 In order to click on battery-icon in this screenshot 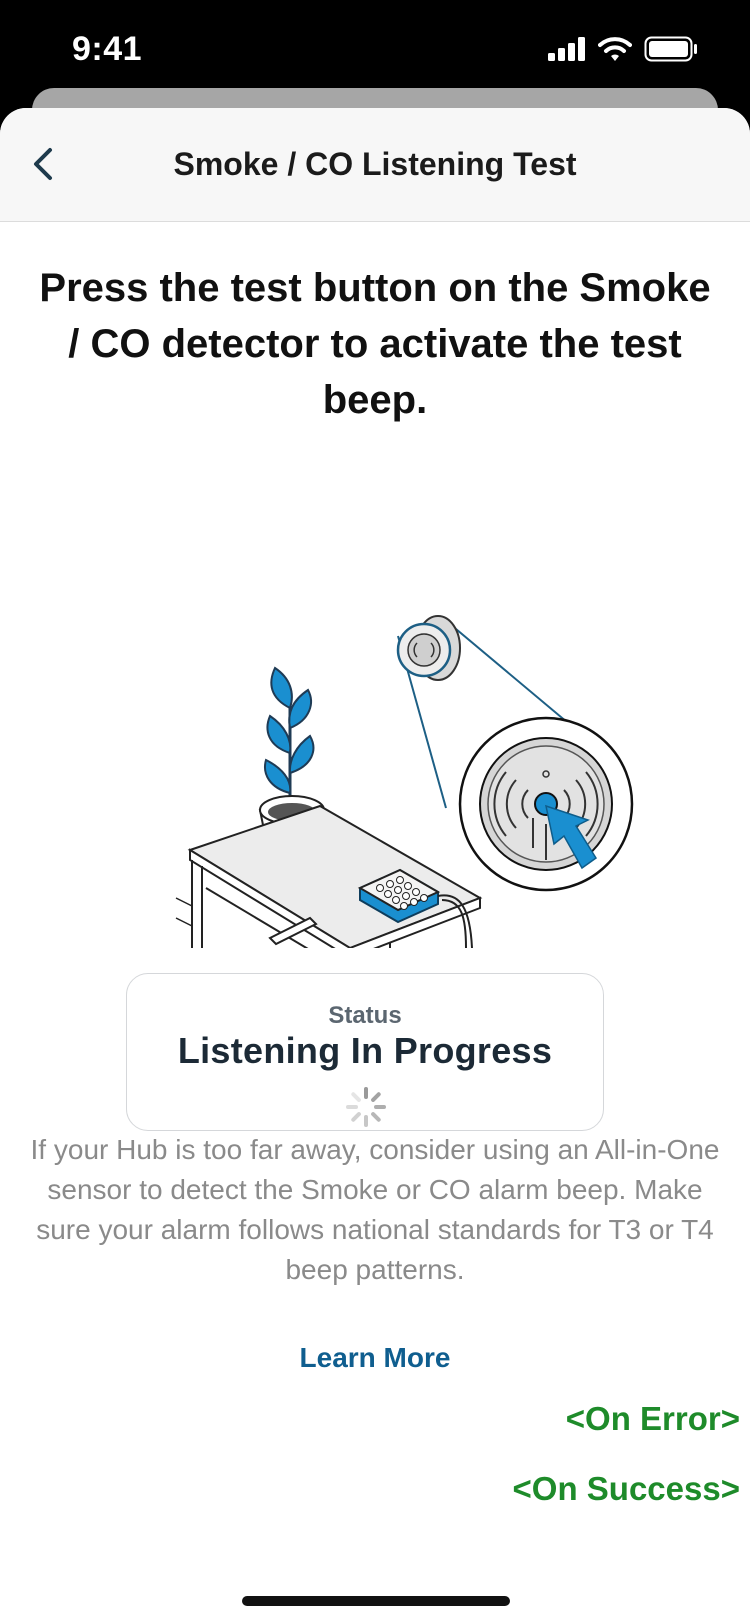, I will do `click(670, 49)`.